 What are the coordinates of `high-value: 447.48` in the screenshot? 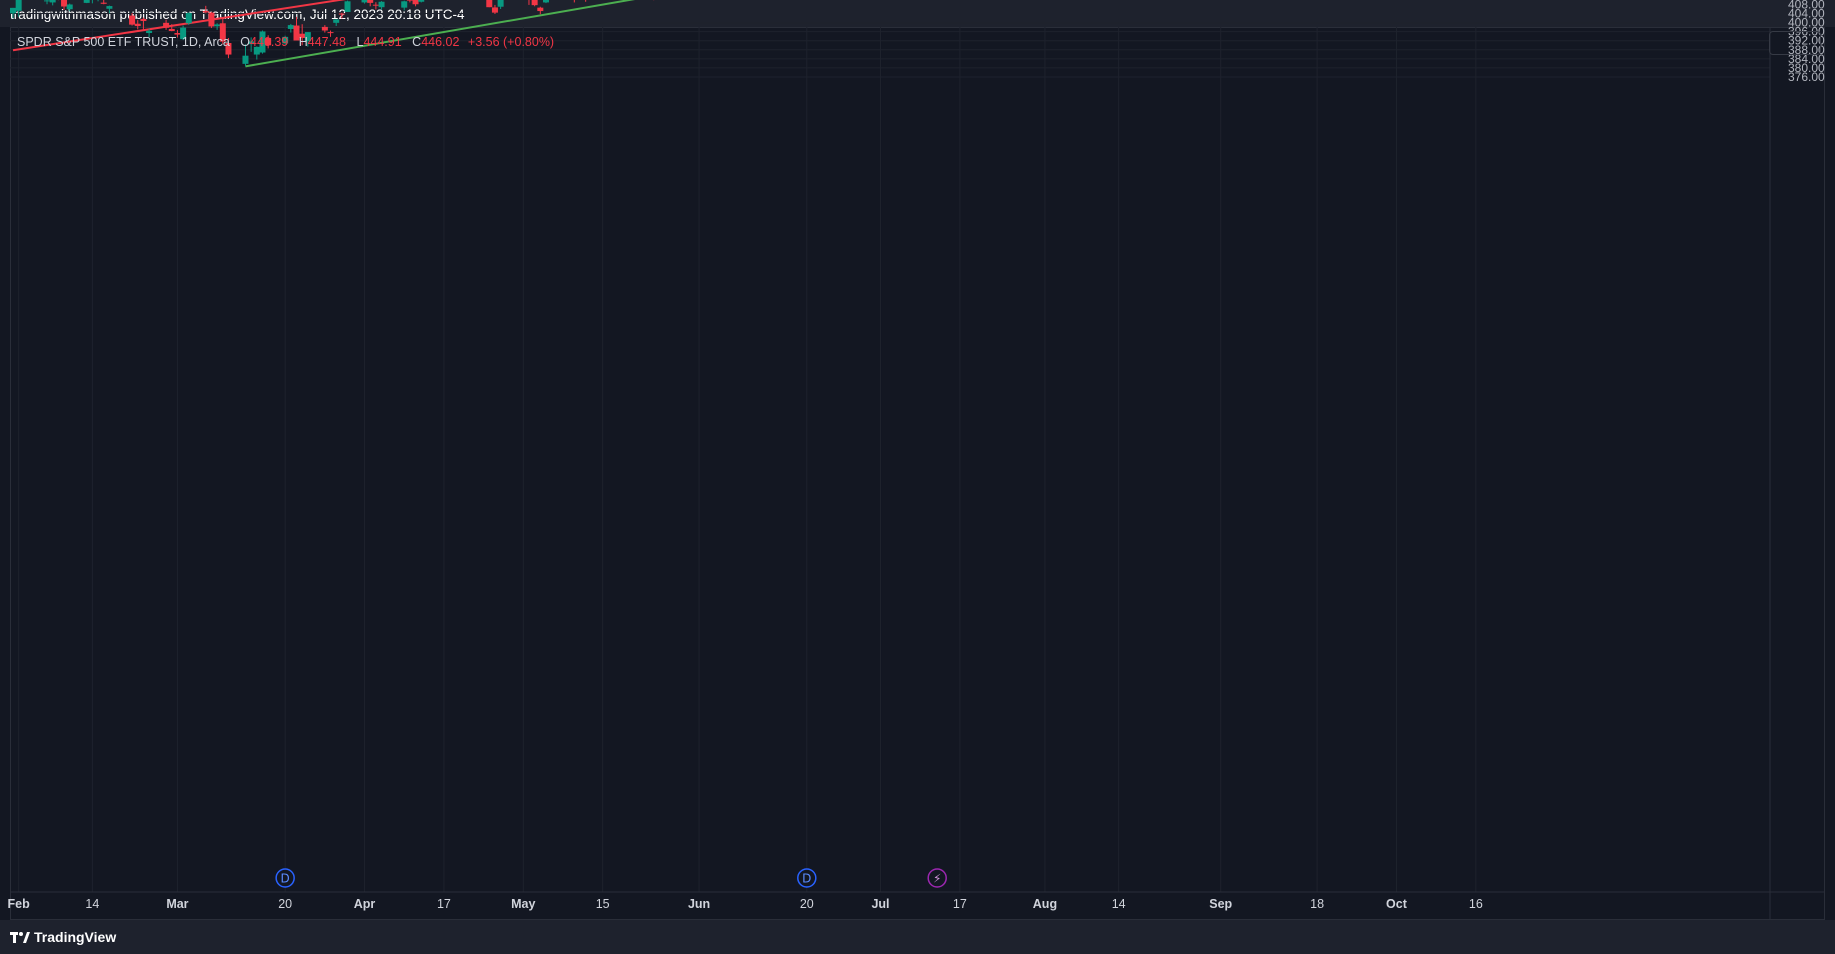 It's located at (327, 42).